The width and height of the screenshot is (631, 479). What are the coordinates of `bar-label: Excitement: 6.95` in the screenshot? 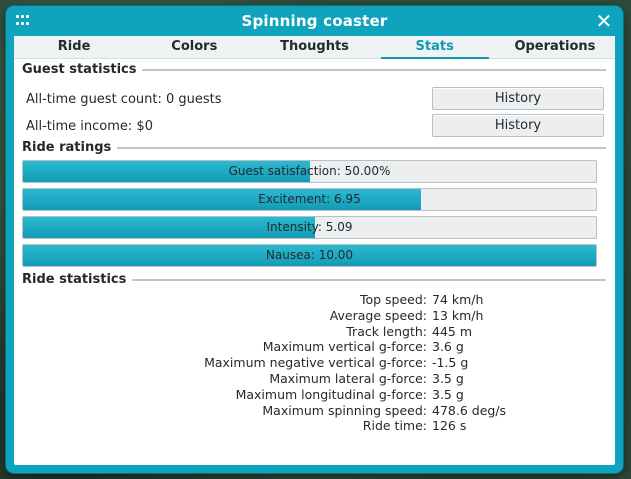 It's located at (309, 199).